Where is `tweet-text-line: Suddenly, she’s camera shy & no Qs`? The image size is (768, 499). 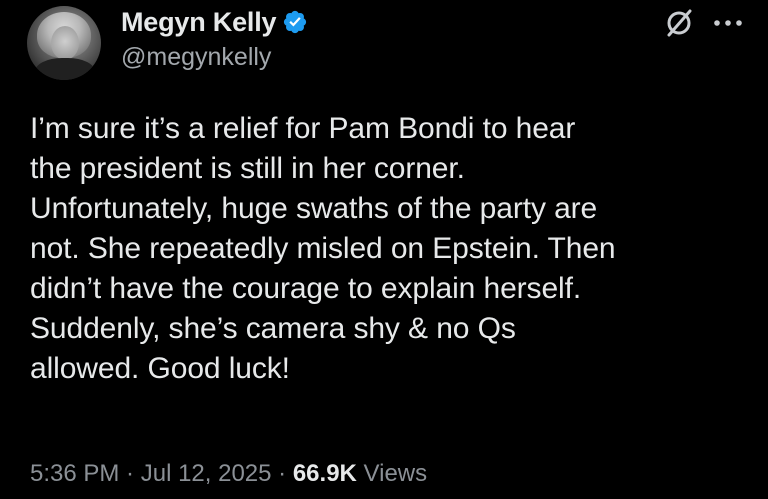 tweet-text-line: Suddenly, she’s camera shy & no Qs is located at coordinates (273, 328).